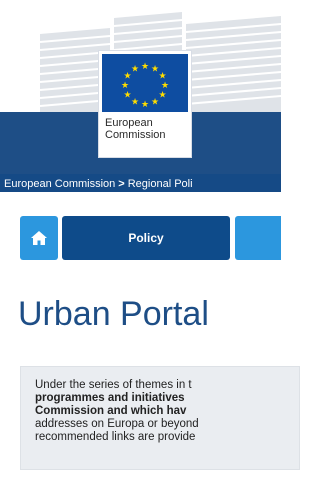 This screenshot has width=320, height=499. I want to click on page-title: Urban Portal, so click(113, 314).